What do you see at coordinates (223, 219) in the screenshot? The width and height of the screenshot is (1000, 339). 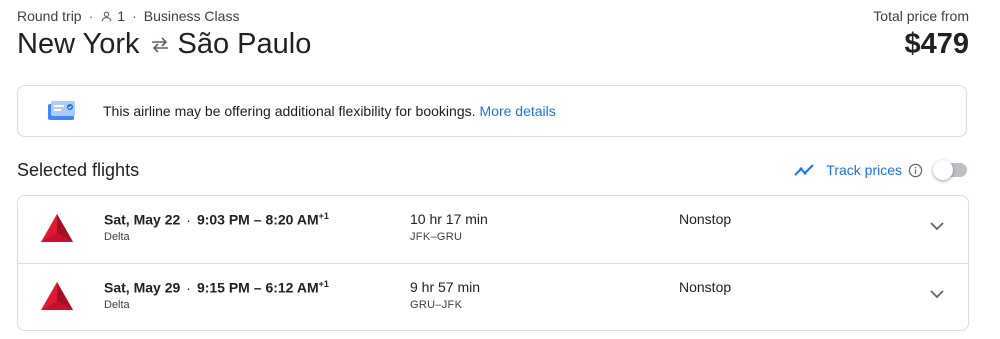 I see `departure-time: 9:03 PM` at bounding box center [223, 219].